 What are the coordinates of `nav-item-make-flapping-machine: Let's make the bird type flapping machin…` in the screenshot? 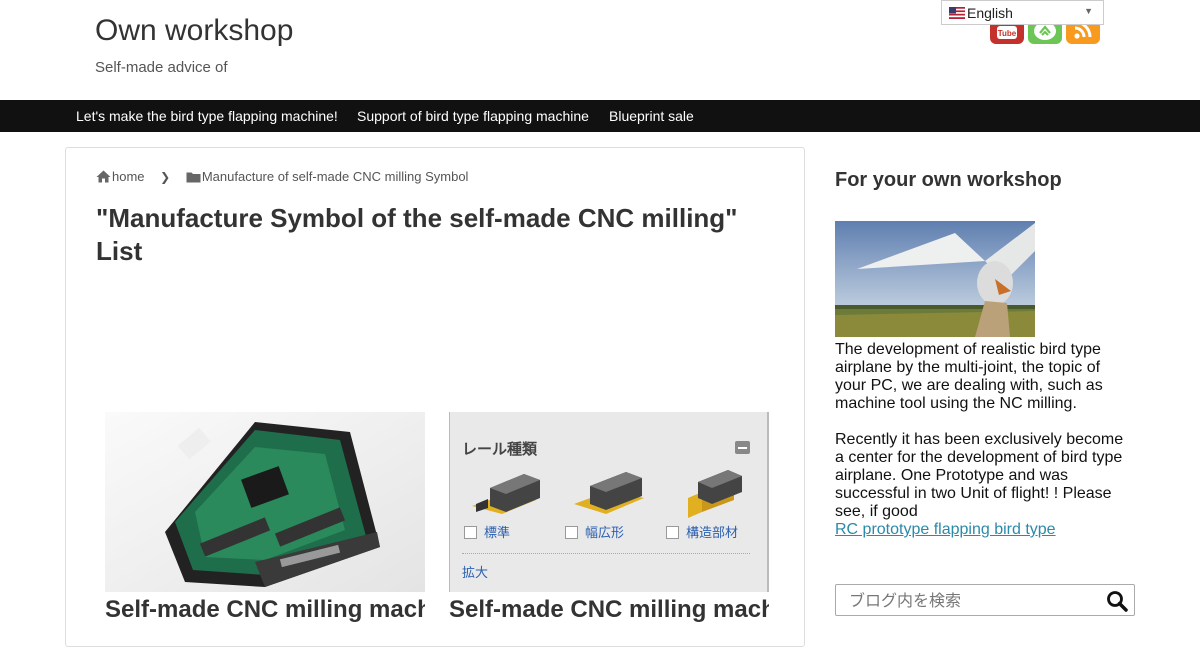 It's located at (207, 116).